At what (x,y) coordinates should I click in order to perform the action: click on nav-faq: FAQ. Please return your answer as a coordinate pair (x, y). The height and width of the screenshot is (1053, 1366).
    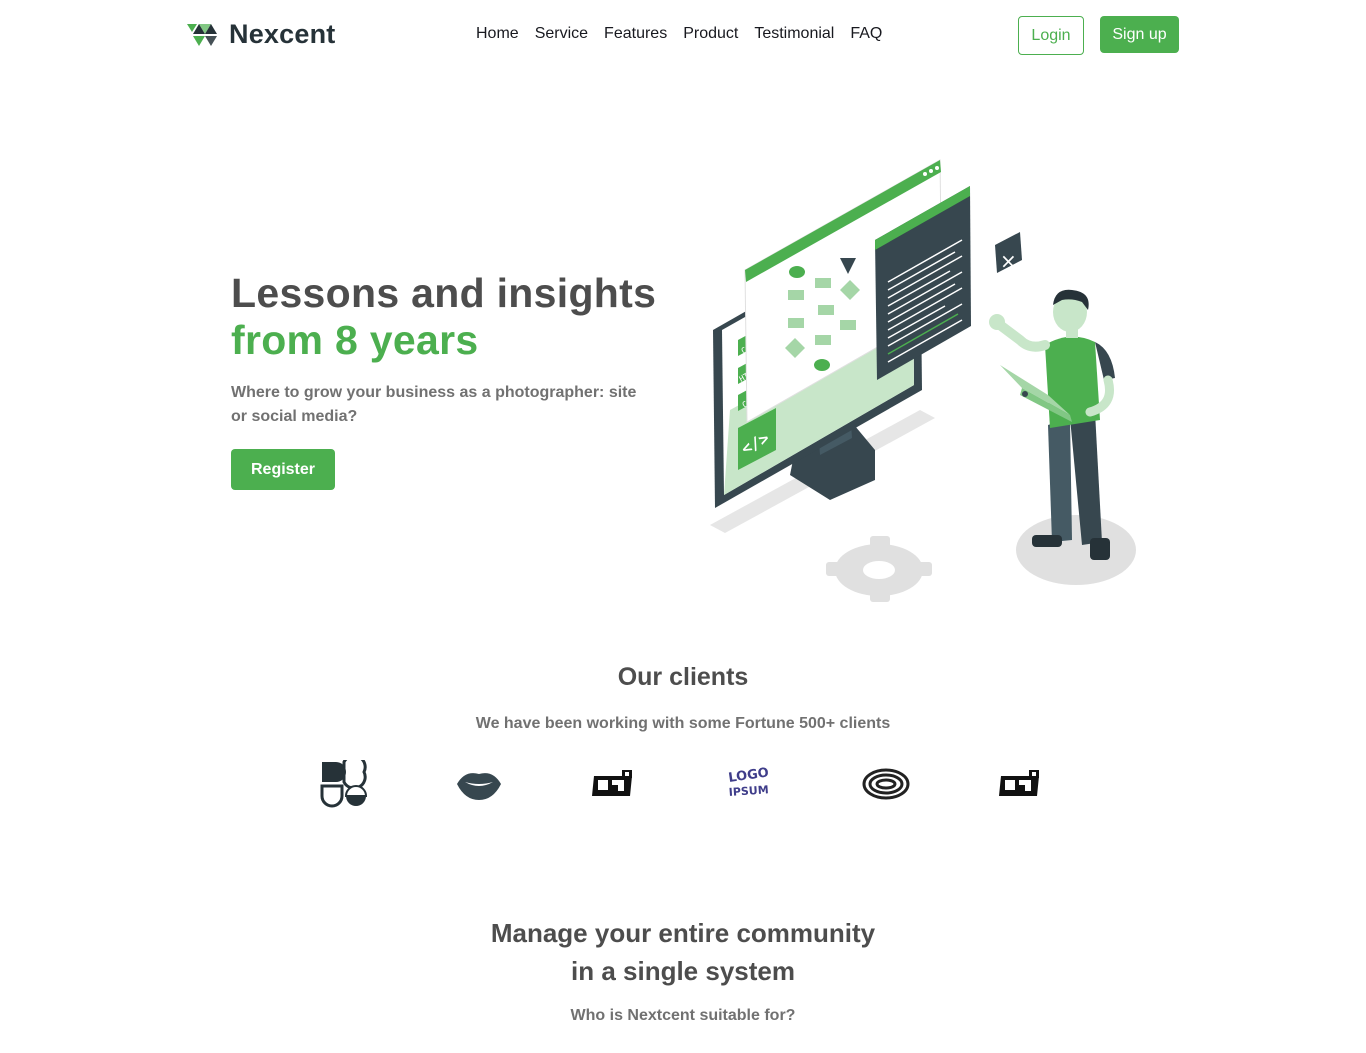
    Looking at the image, I should click on (866, 34).